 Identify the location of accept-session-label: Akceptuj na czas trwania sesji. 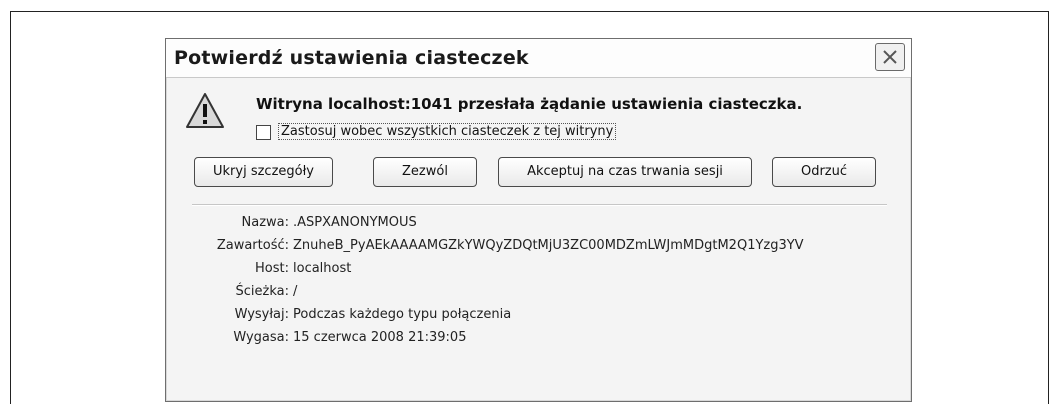
(625, 171).